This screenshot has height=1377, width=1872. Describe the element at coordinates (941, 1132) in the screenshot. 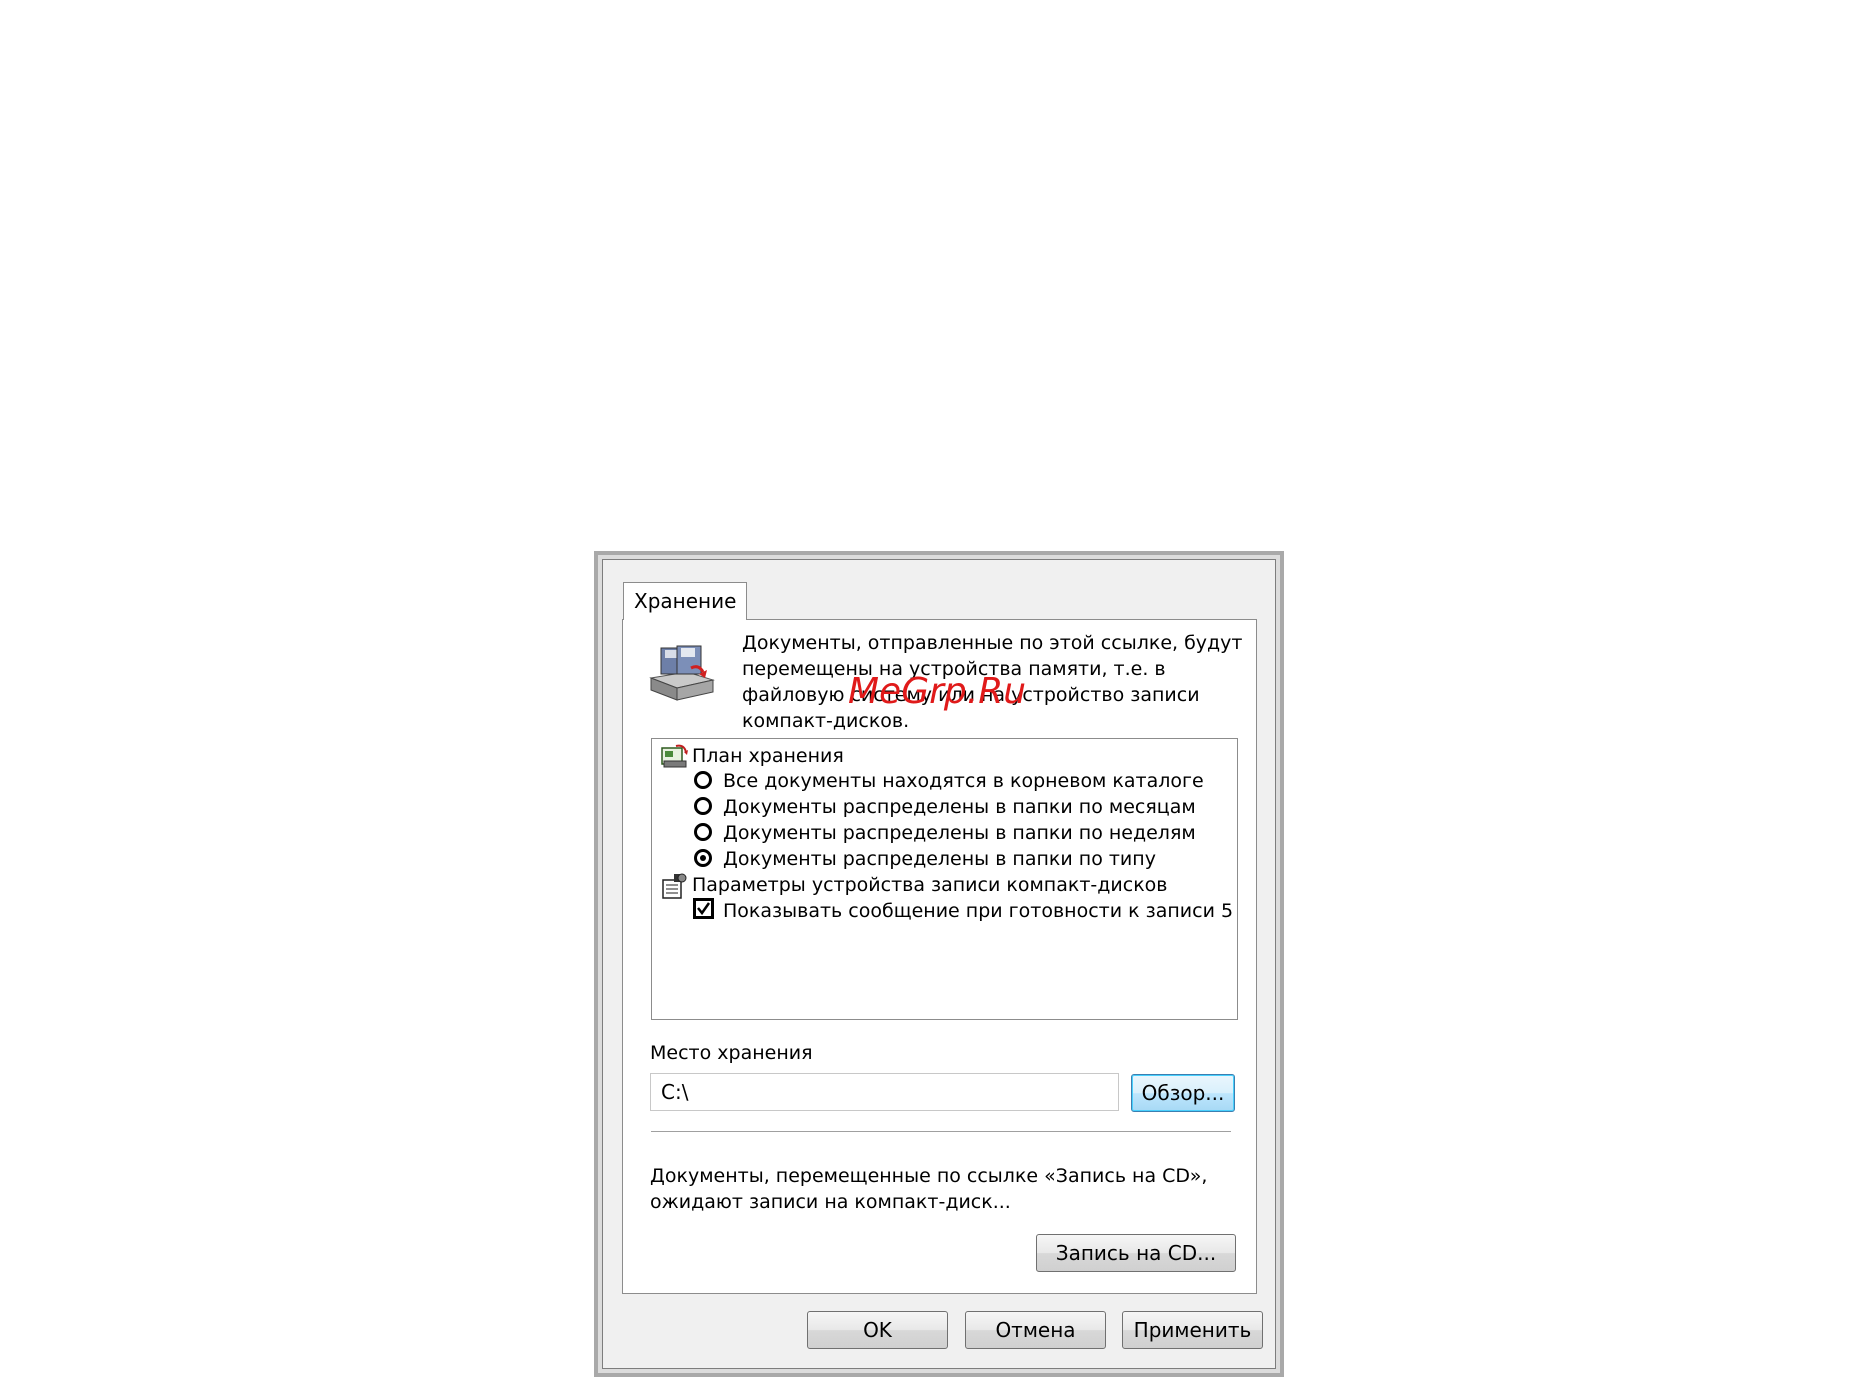

I see `separator` at that location.